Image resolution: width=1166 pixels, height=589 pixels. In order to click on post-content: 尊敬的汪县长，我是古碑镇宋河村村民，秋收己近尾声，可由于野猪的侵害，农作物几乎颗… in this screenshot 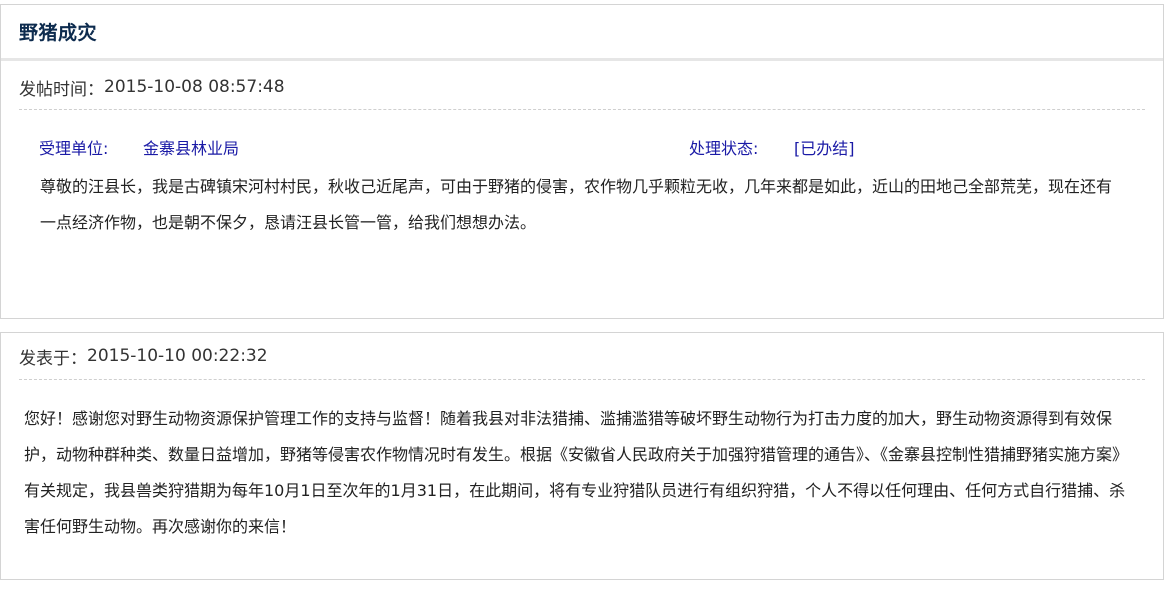, I will do `click(576, 204)`.